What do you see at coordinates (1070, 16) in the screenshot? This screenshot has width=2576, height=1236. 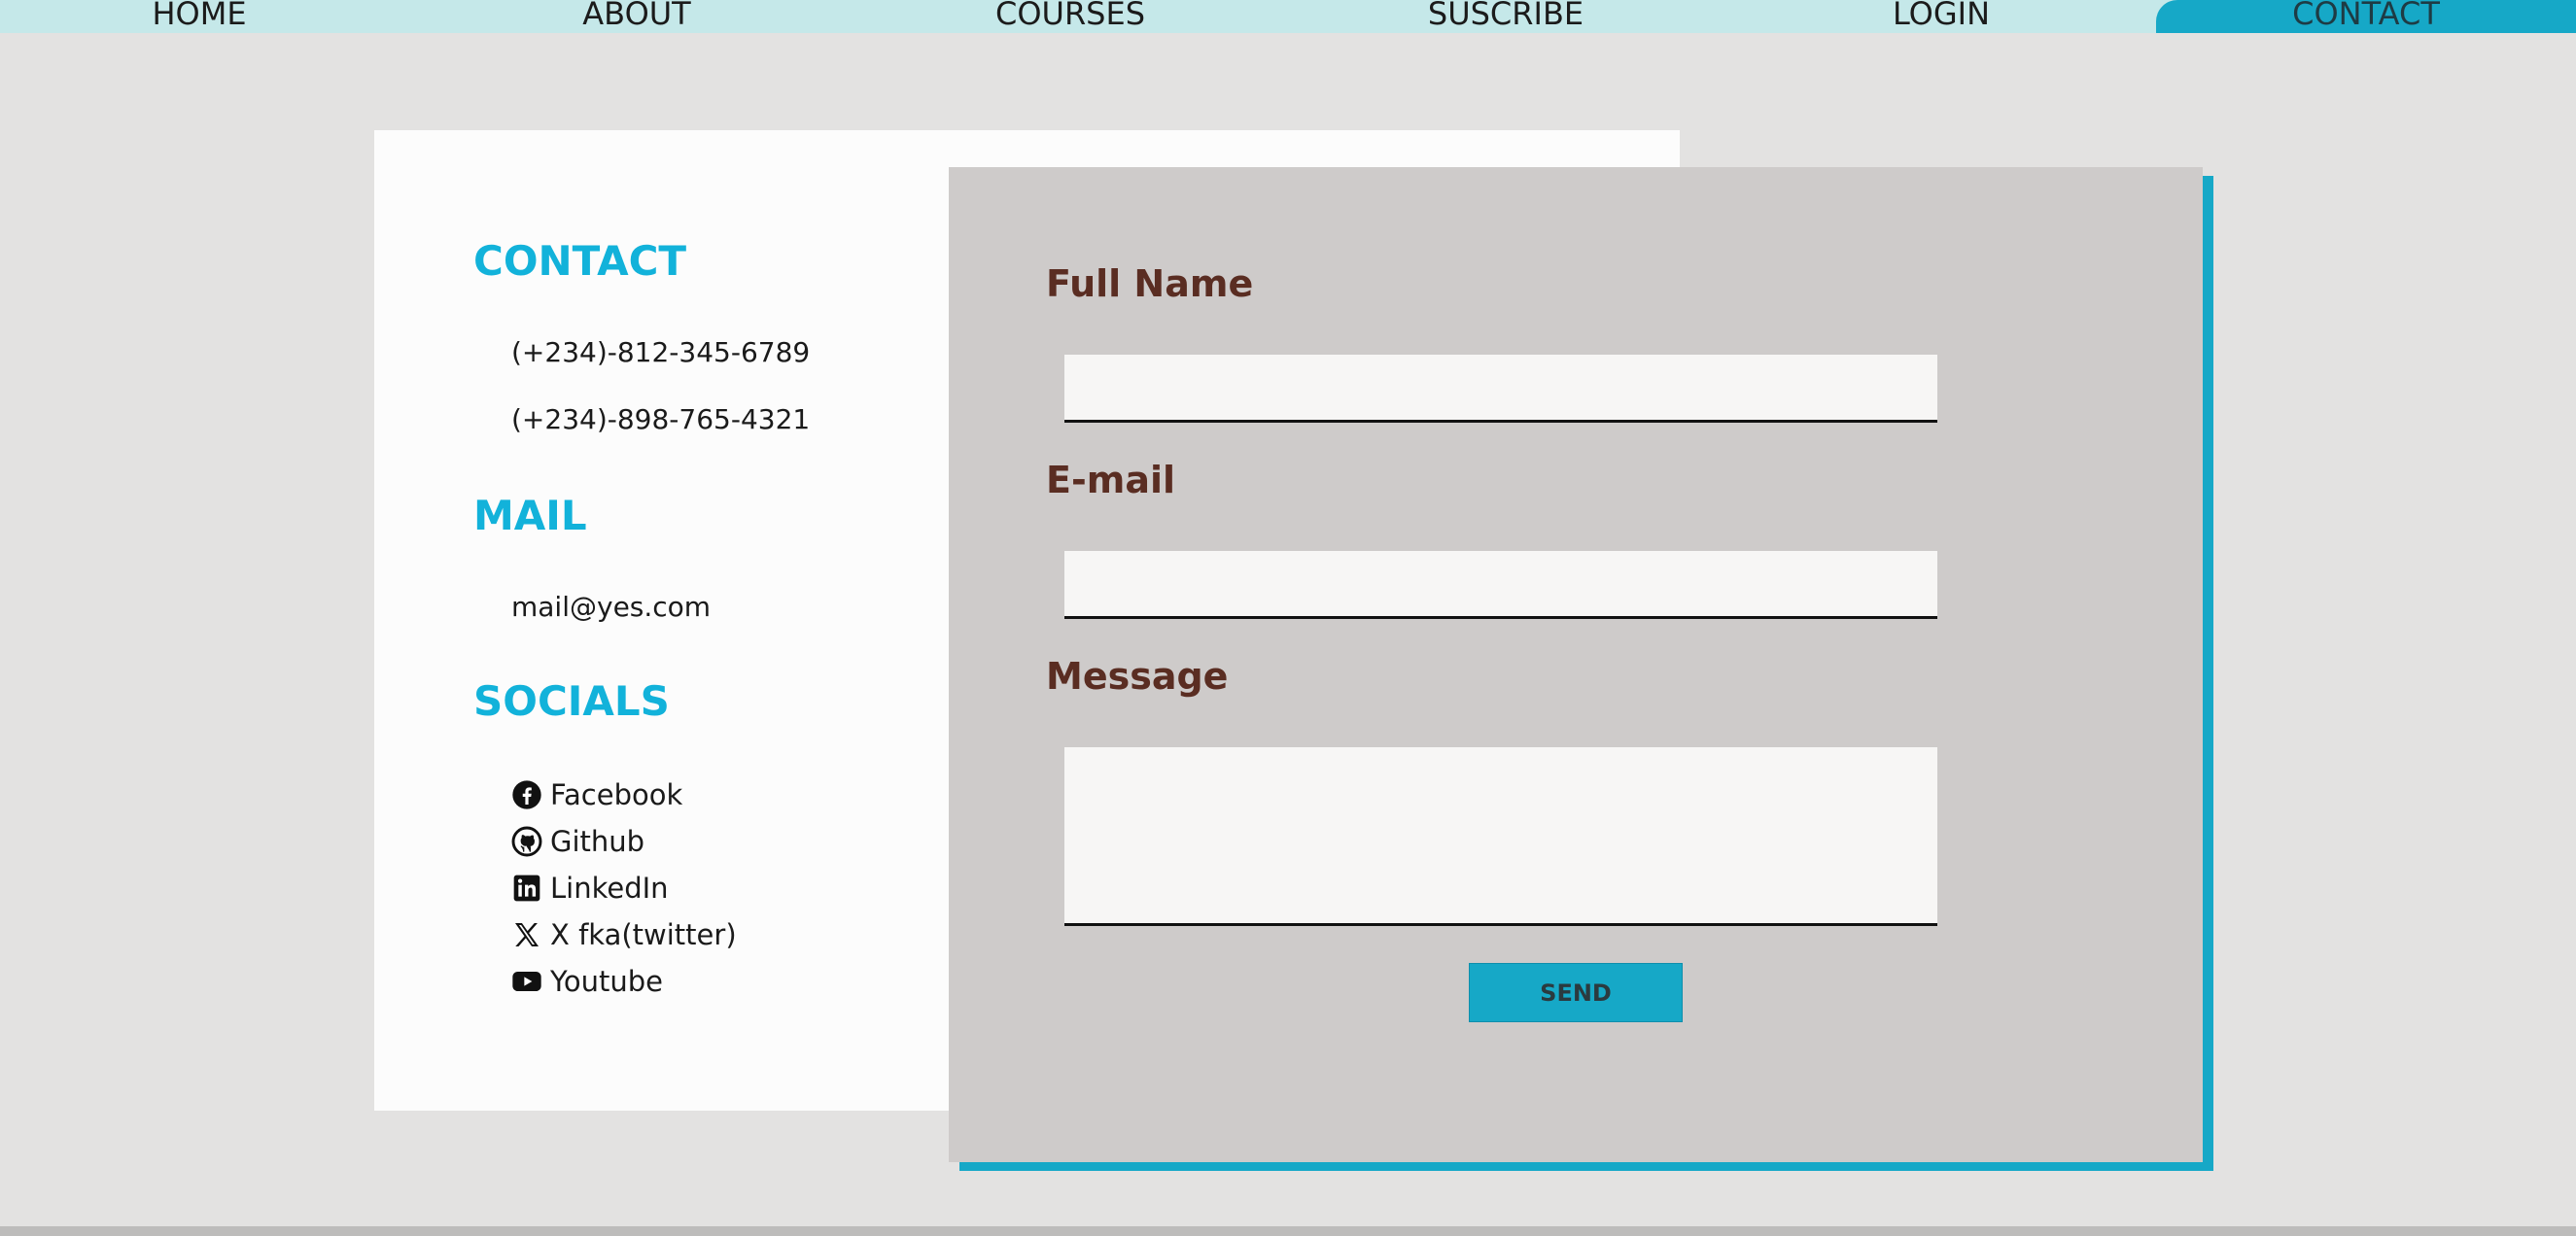 I see `nav-courses: COURSES` at bounding box center [1070, 16].